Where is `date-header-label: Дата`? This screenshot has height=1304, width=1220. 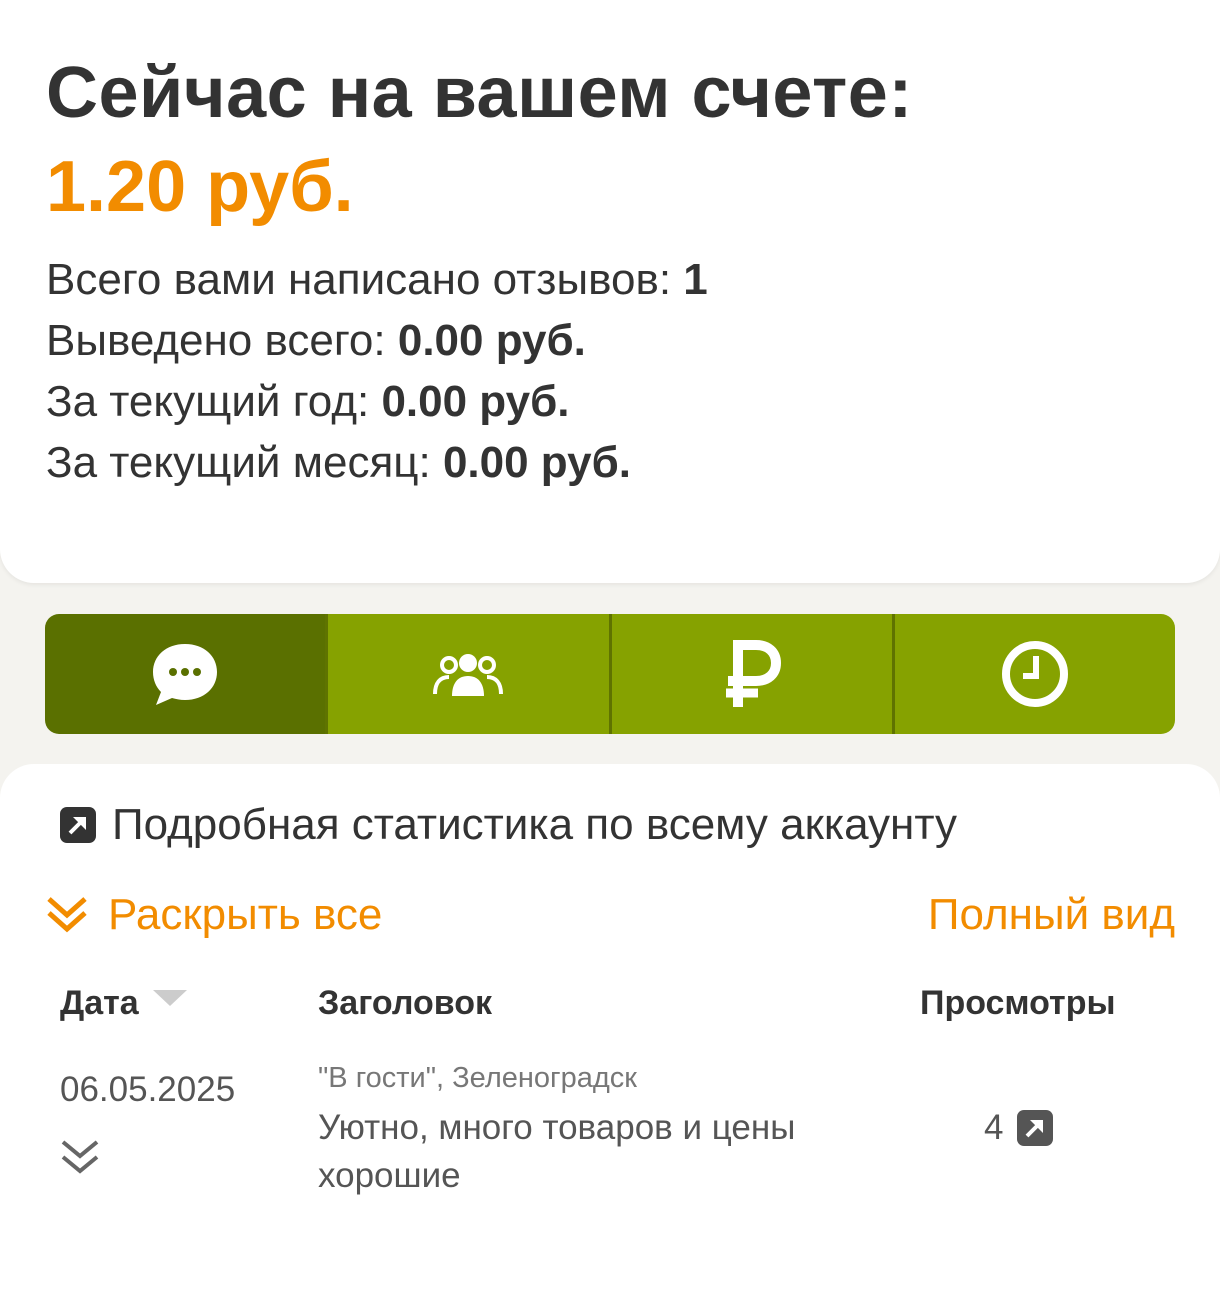
date-header-label: Дата is located at coordinates (99, 1003).